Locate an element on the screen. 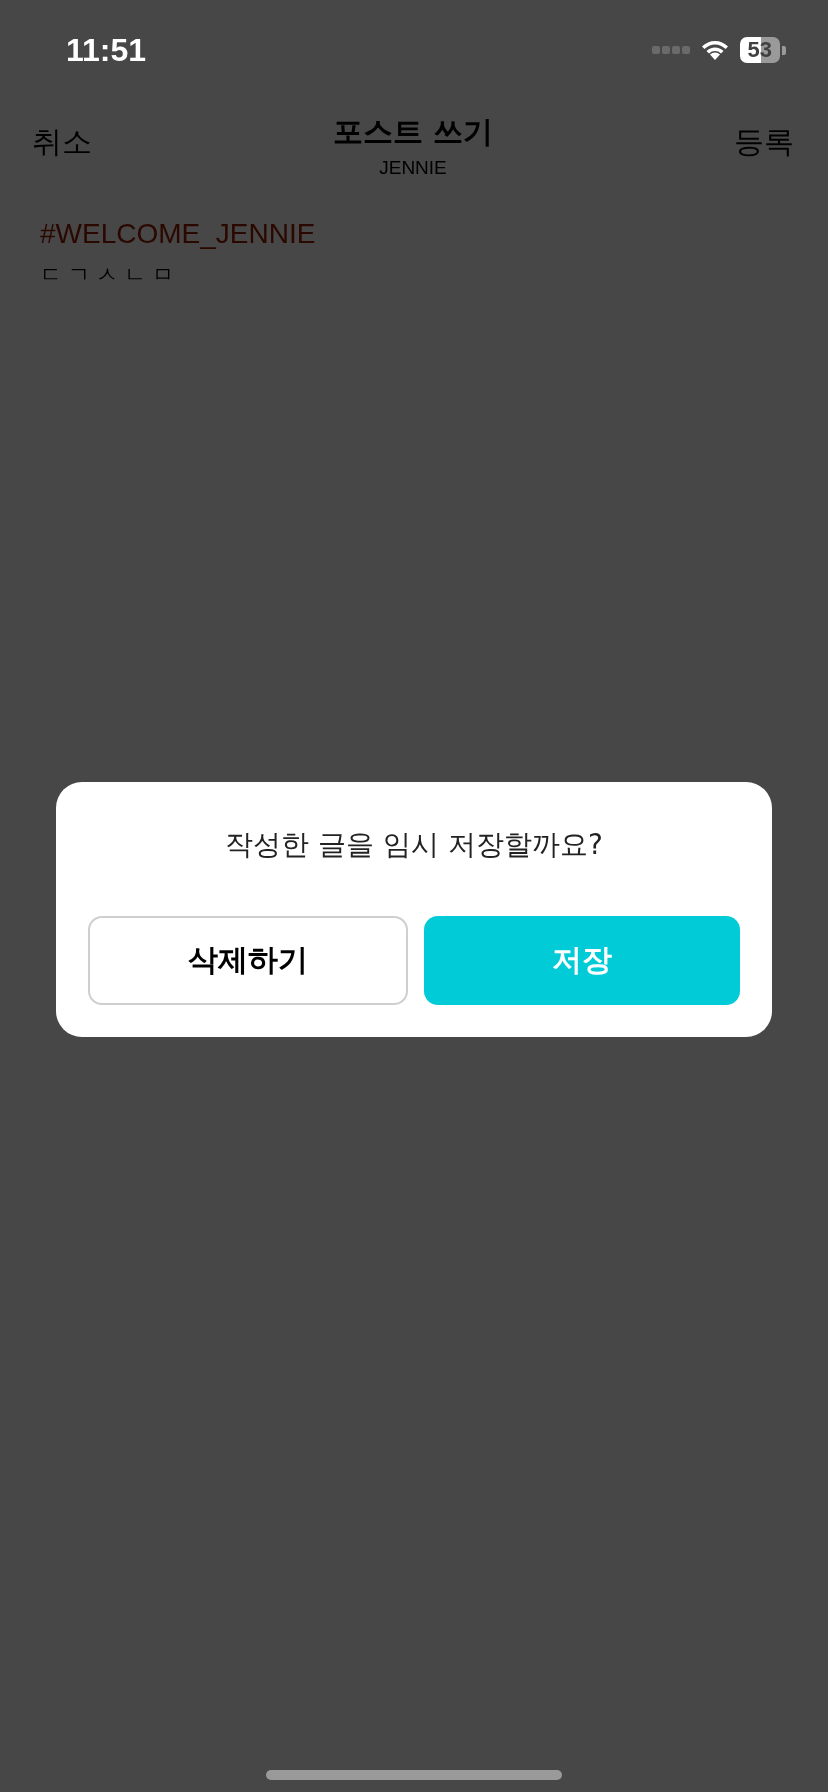 This screenshot has height=1792, width=828. signal-icon is located at coordinates (670, 50).